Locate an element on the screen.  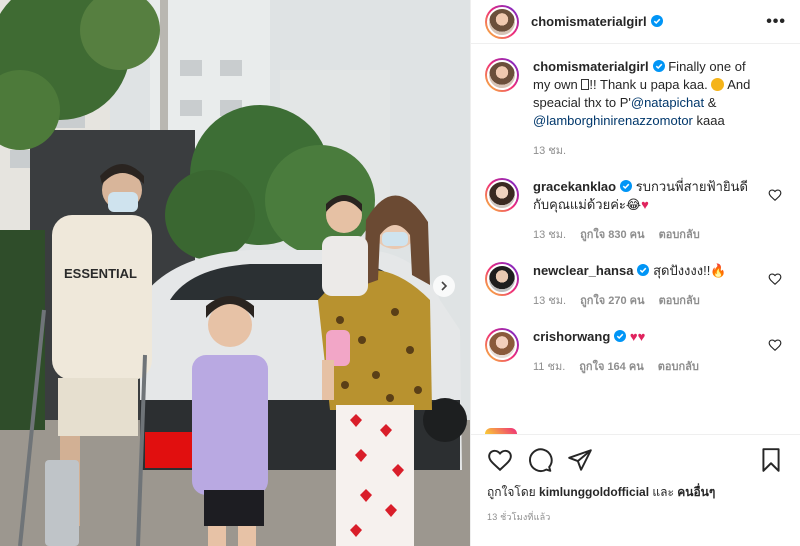
comment-item: crishorwang ♥♥ 11 ชม. ถูกใจ 164 คน ตอบกลับ is located at coordinates (635, 352).